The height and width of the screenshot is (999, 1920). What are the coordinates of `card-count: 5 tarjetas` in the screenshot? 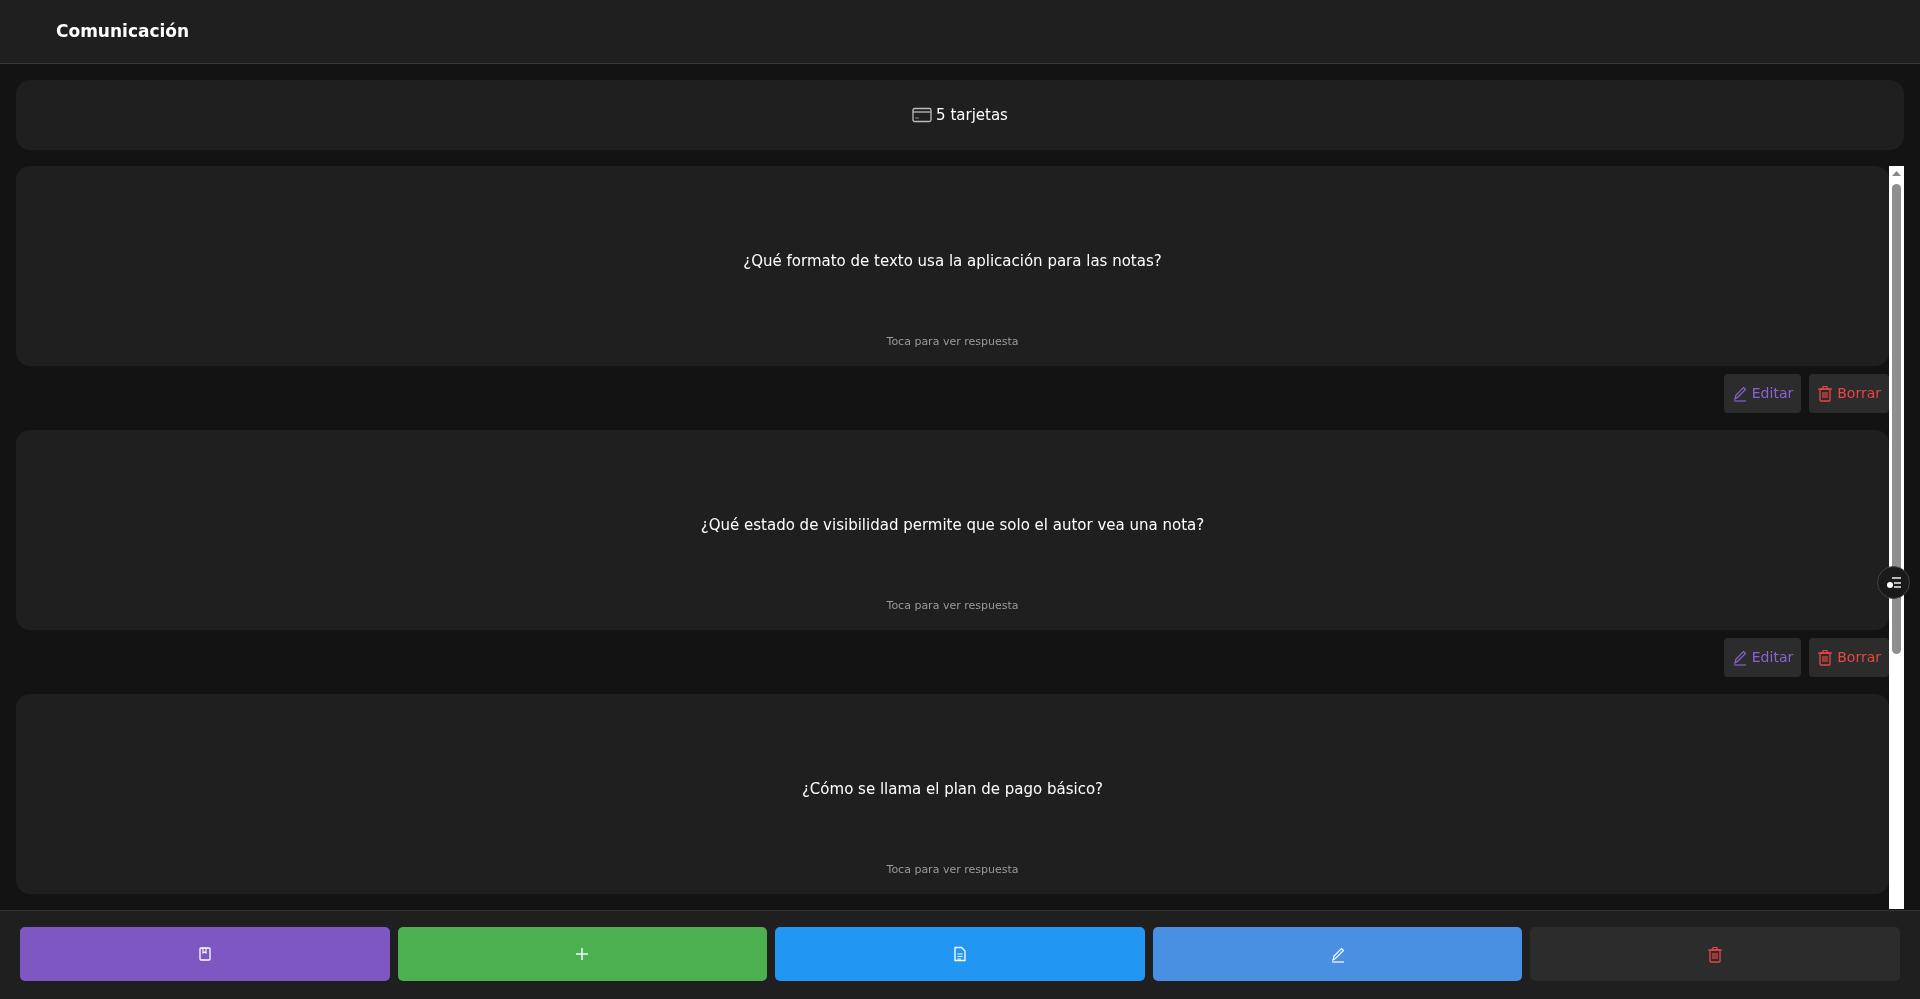 It's located at (972, 115).